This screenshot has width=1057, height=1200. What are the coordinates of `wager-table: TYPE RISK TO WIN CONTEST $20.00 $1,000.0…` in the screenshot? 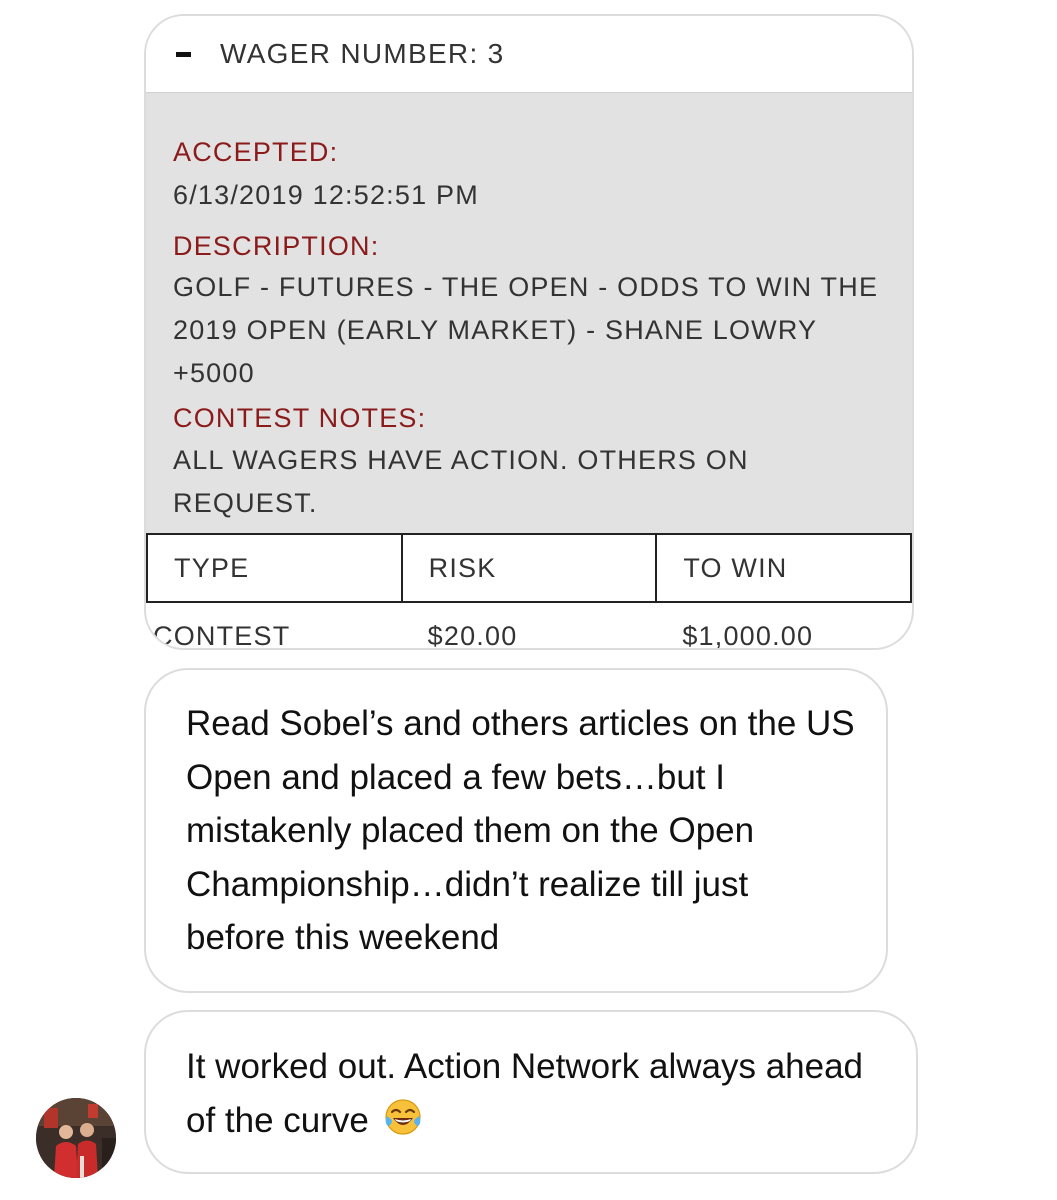 It's located at (529, 590).